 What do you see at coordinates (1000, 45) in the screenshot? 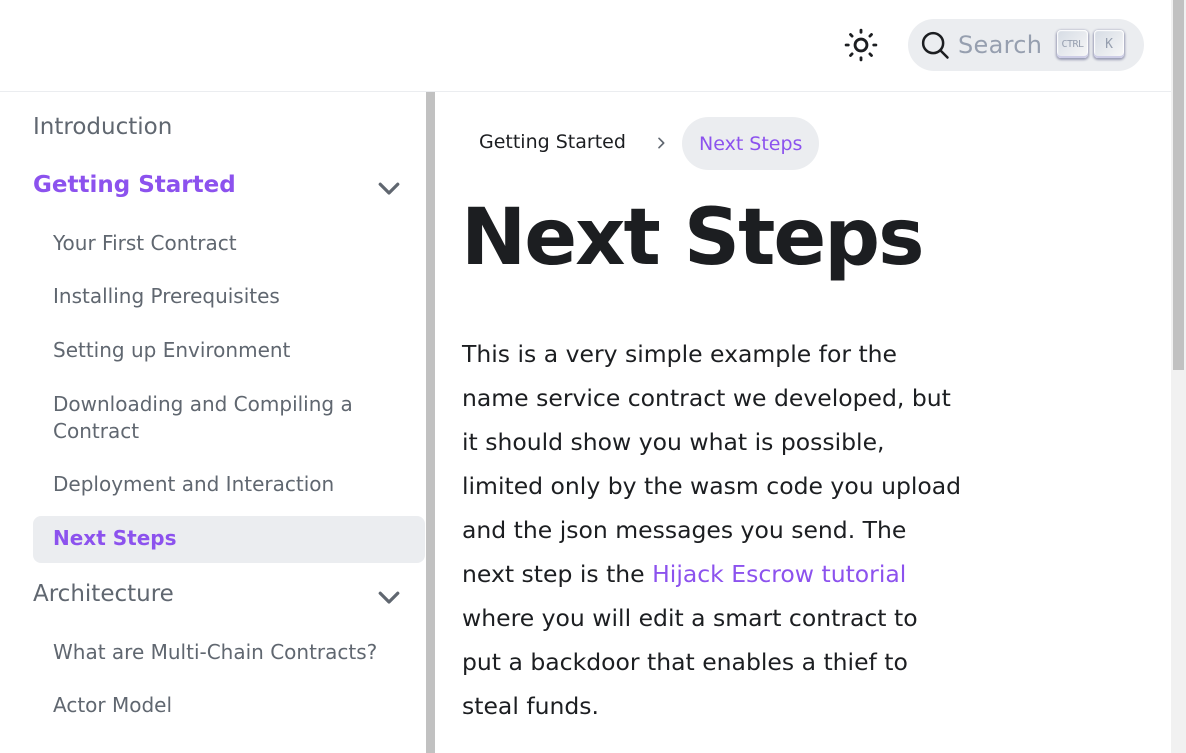
I see `search-label: Search` at bounding box center [1000, 45].